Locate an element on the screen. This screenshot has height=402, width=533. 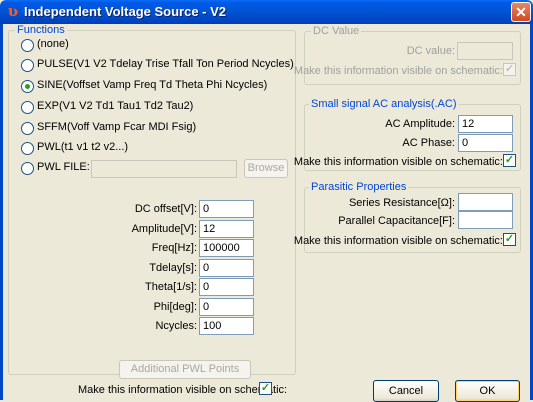
close-icon: ✕ is located at coordinates (521, 12).